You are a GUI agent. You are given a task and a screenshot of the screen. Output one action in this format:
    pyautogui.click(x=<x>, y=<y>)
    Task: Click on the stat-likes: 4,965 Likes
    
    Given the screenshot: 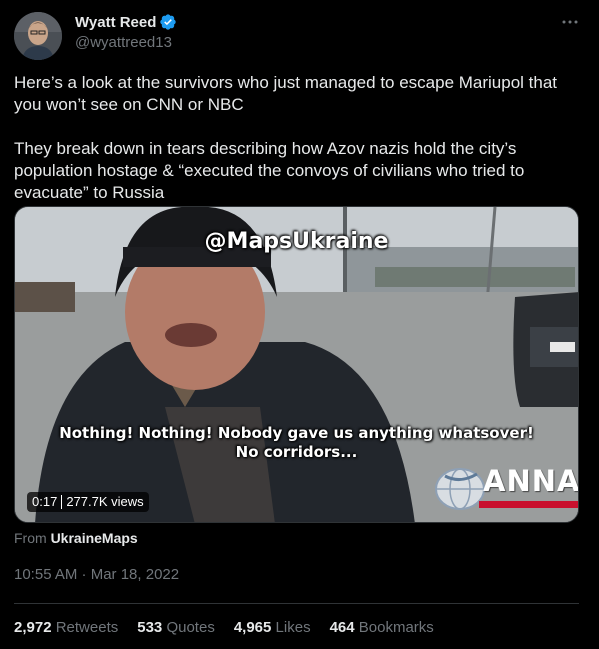 What is the action you would take?
    pyautogui.click(x=272, y=627)
    